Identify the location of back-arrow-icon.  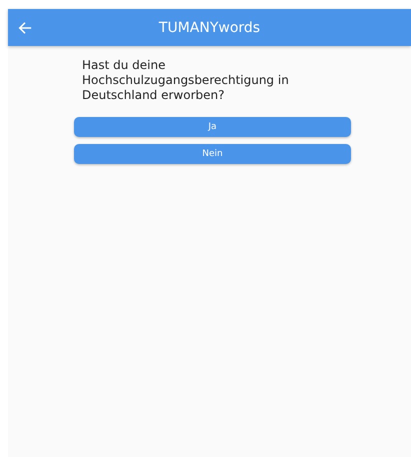
(25, 27).